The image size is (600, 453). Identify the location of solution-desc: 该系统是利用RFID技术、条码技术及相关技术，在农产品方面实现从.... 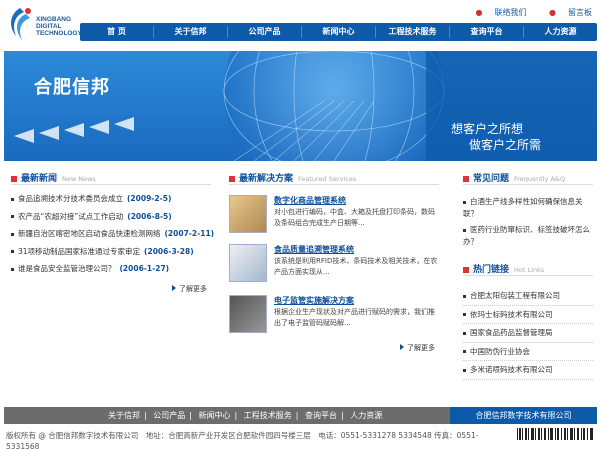
(356, 266).